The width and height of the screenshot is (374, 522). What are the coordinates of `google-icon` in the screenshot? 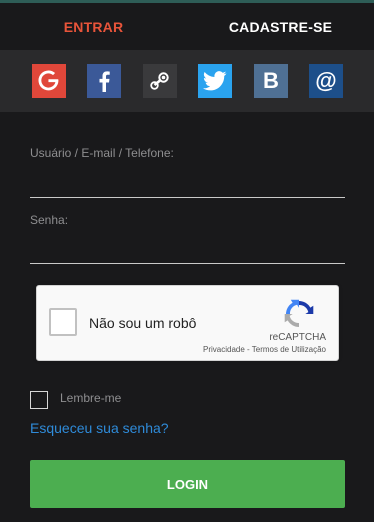 It's located at (49, 81).